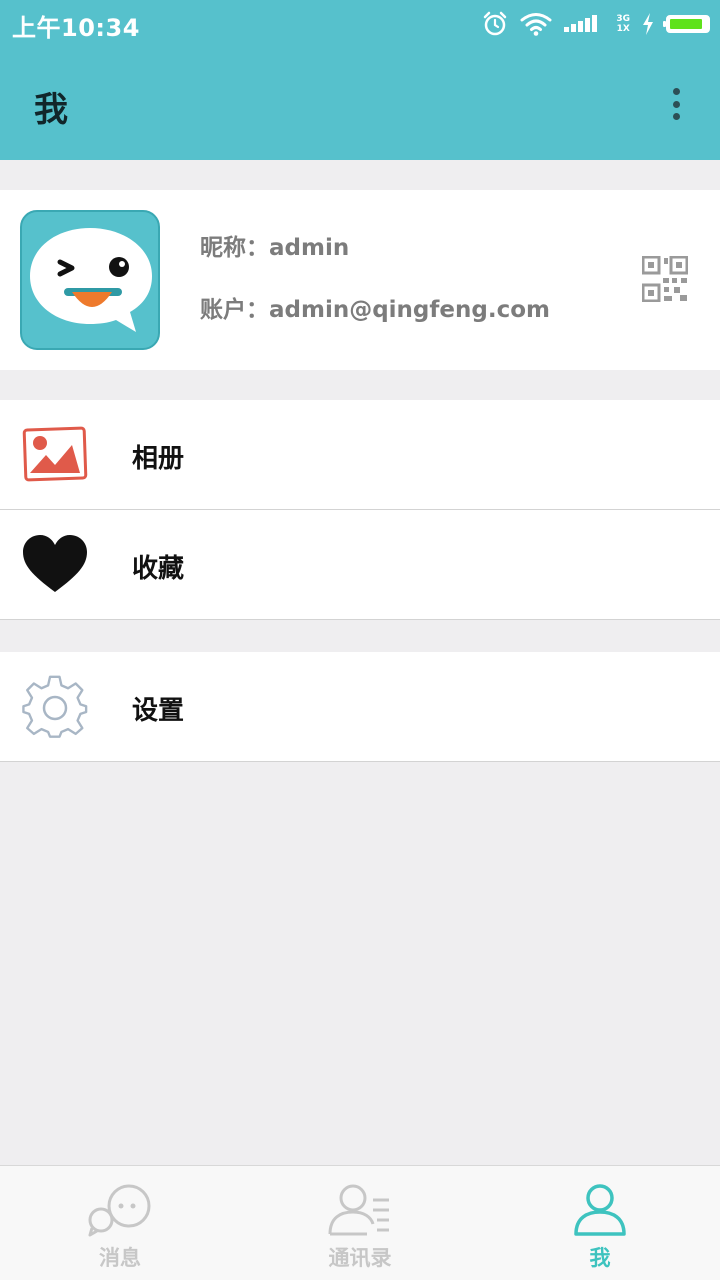 The width and height of the screenshot is (720, 1280). I want to click on profile-card: 昵称：admin 账户：admin@qingfeng.com, so click(360, 280).